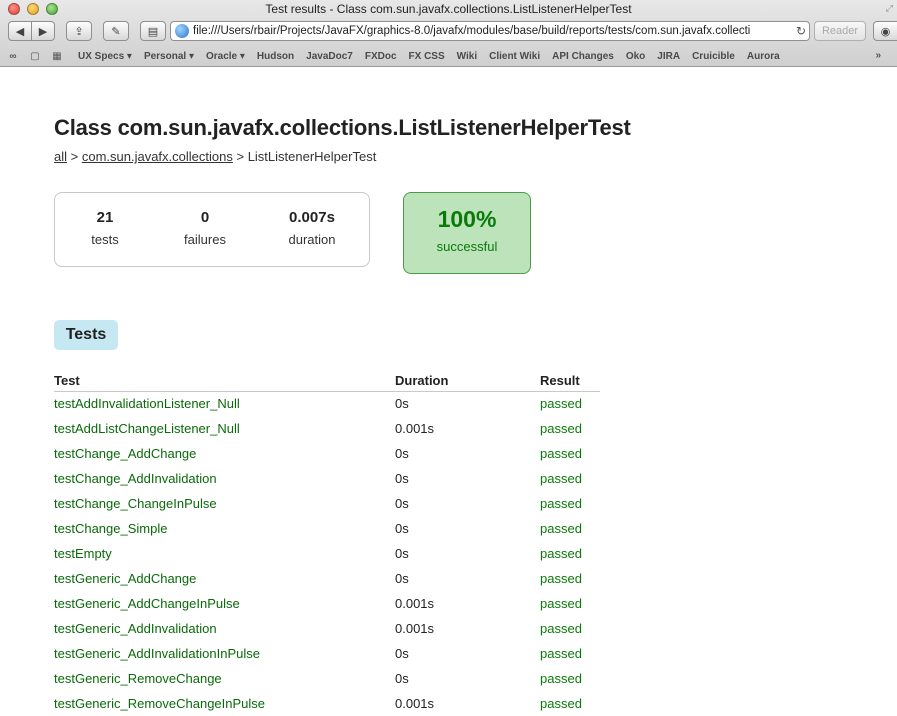  I want to click on bookmark-item: Aurora, so click(763, 56).